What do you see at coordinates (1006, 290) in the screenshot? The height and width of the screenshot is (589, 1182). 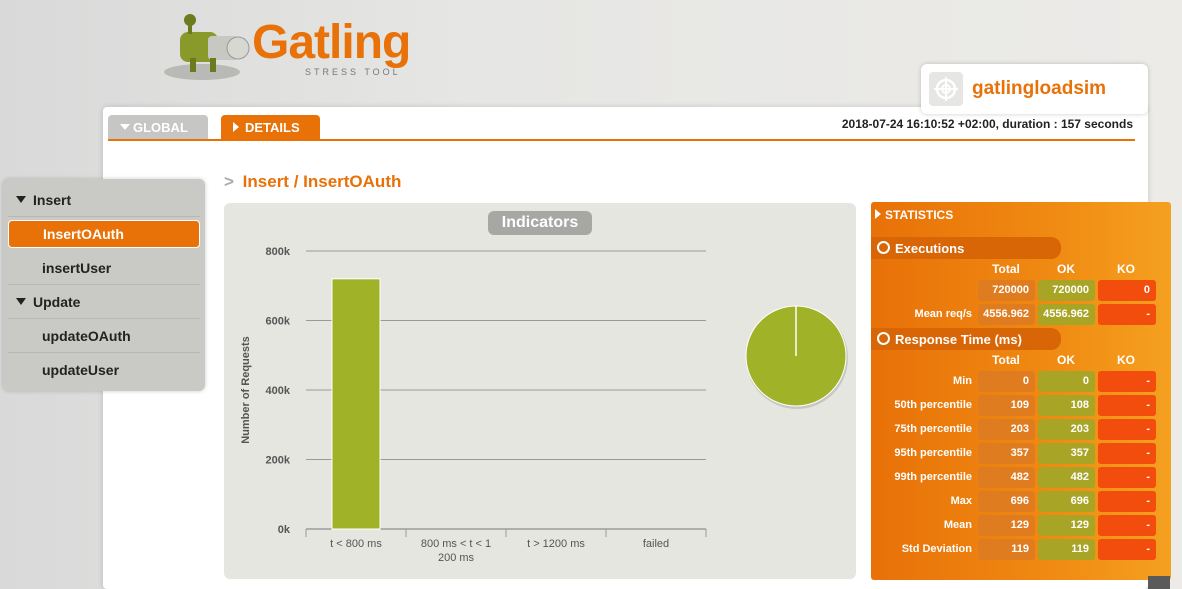 I see `exec-total-cell: 720000` at bounding box center [1006, 290].